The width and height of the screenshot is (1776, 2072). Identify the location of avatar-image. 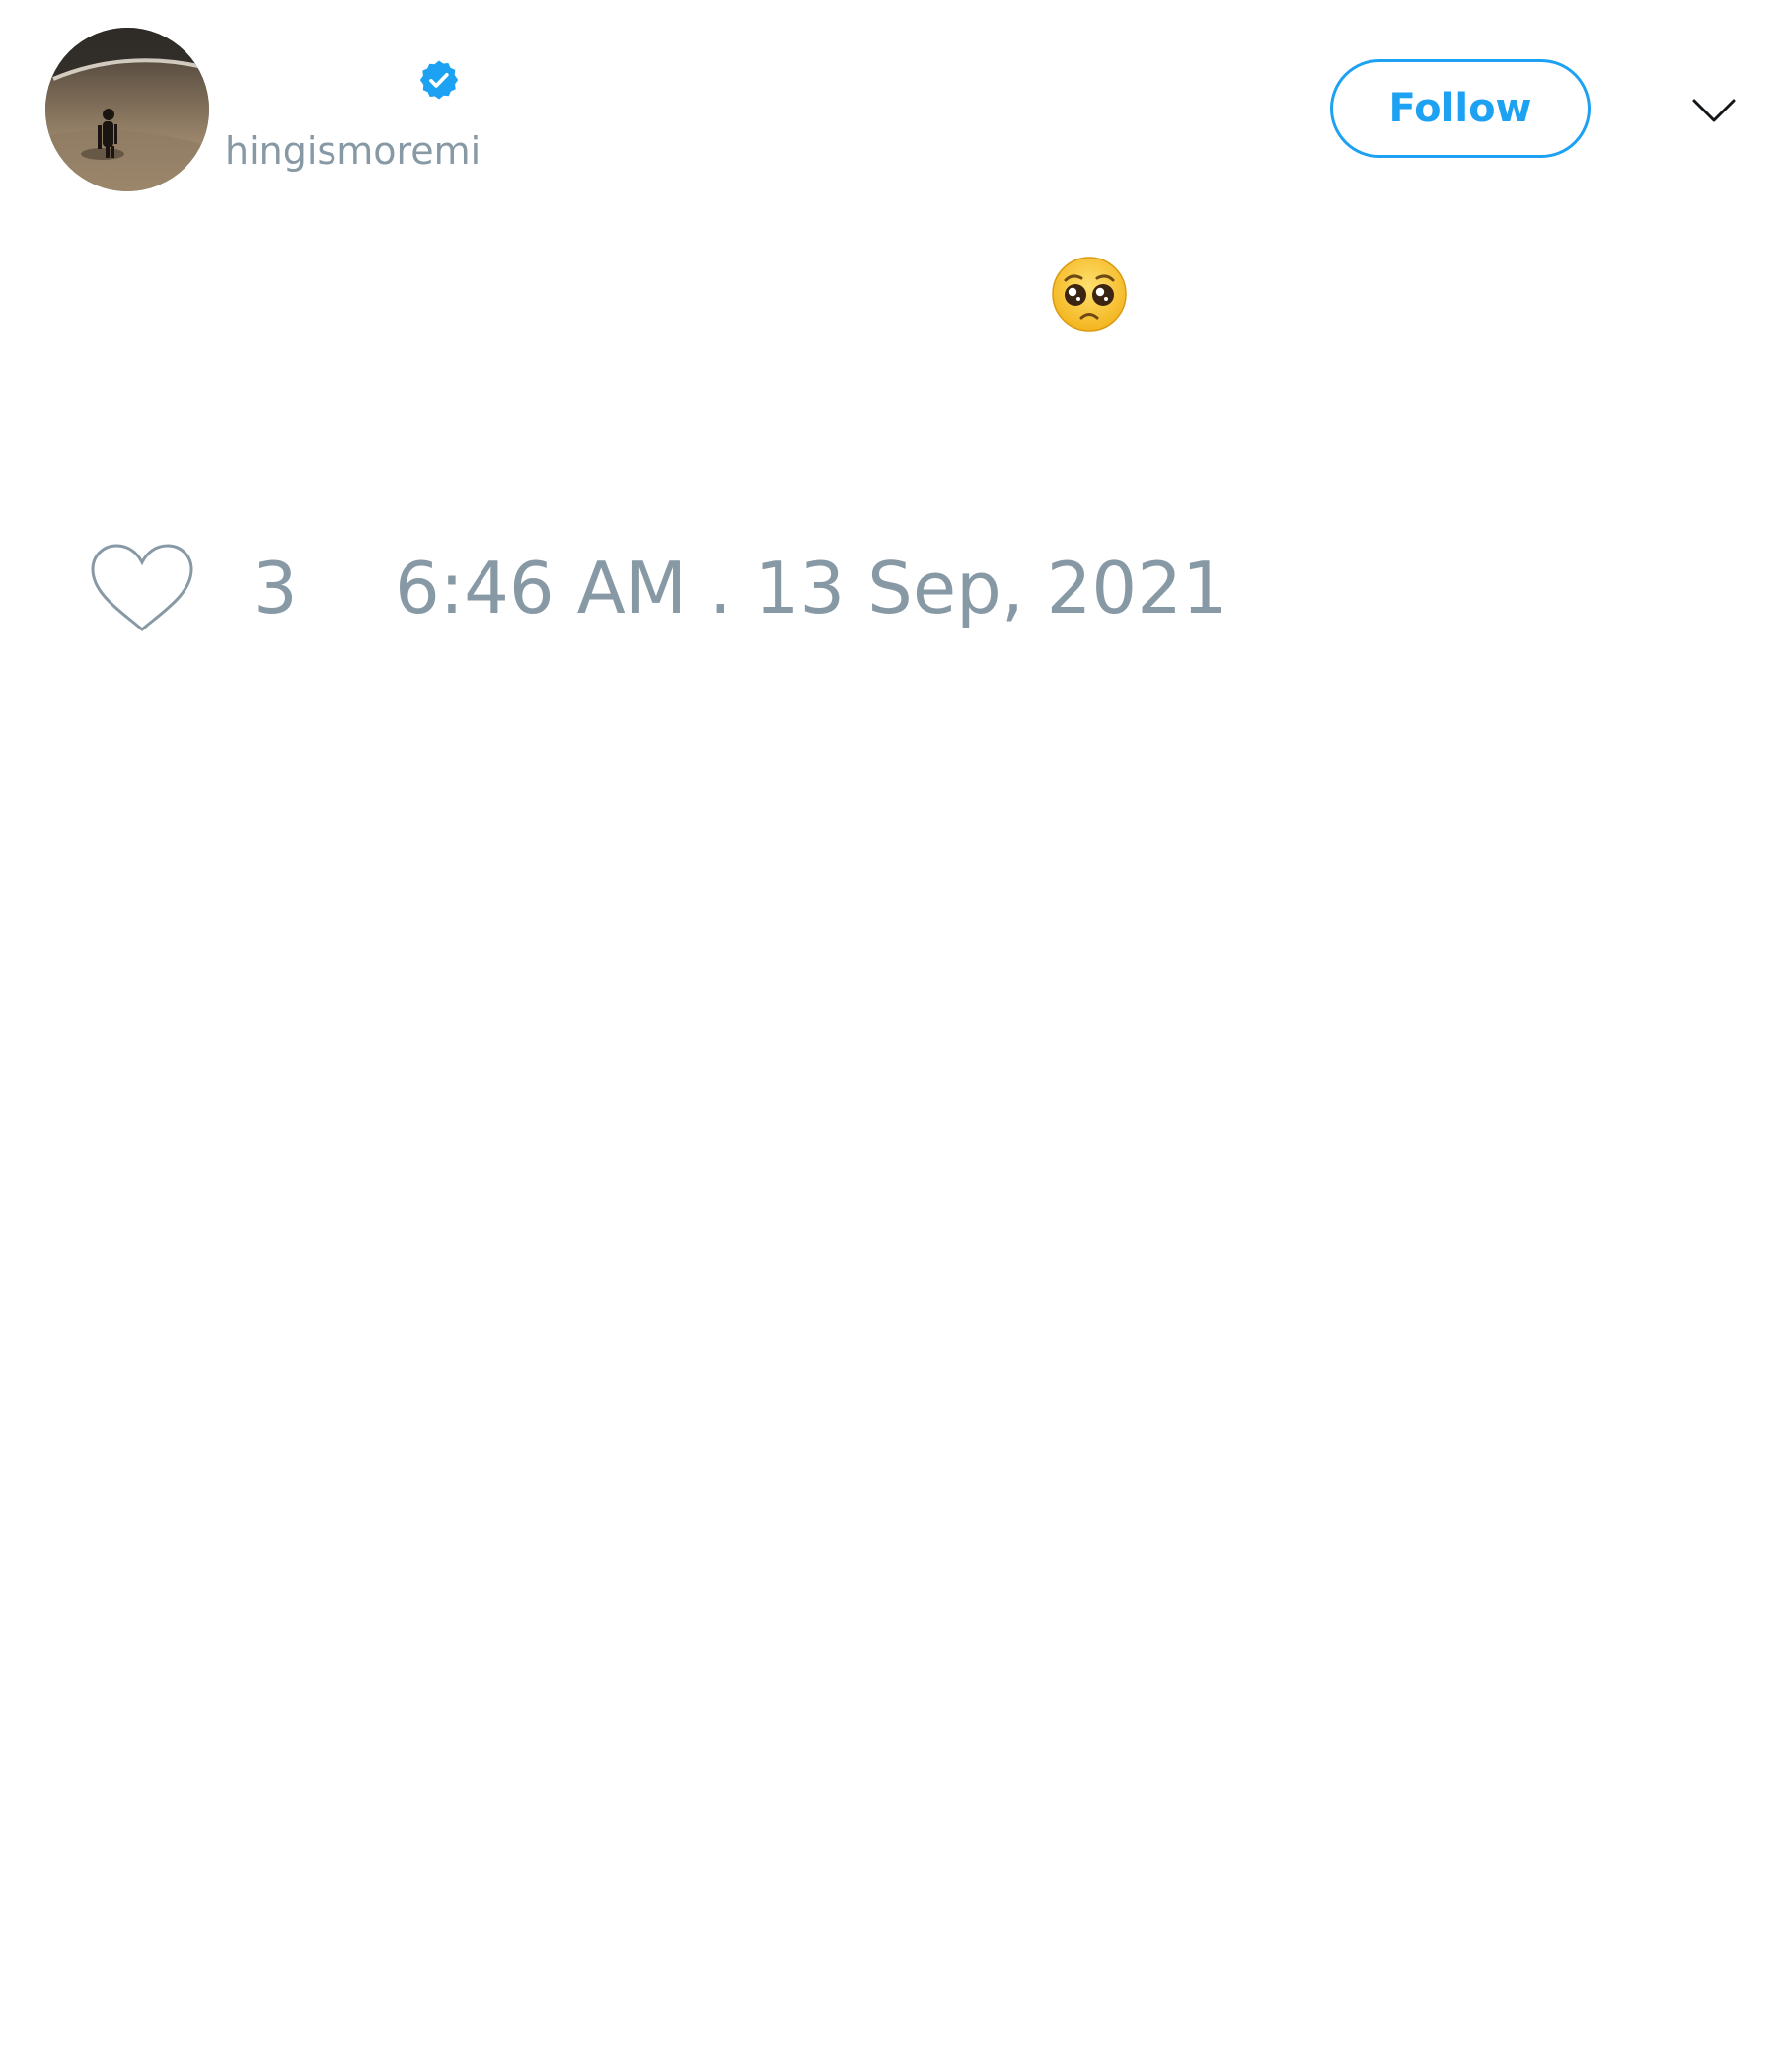
(127, 110).